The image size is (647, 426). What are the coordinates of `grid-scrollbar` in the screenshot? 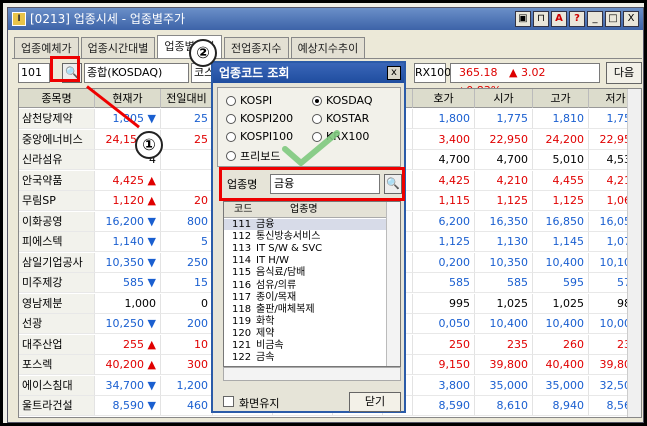 It's located at (634, 253).